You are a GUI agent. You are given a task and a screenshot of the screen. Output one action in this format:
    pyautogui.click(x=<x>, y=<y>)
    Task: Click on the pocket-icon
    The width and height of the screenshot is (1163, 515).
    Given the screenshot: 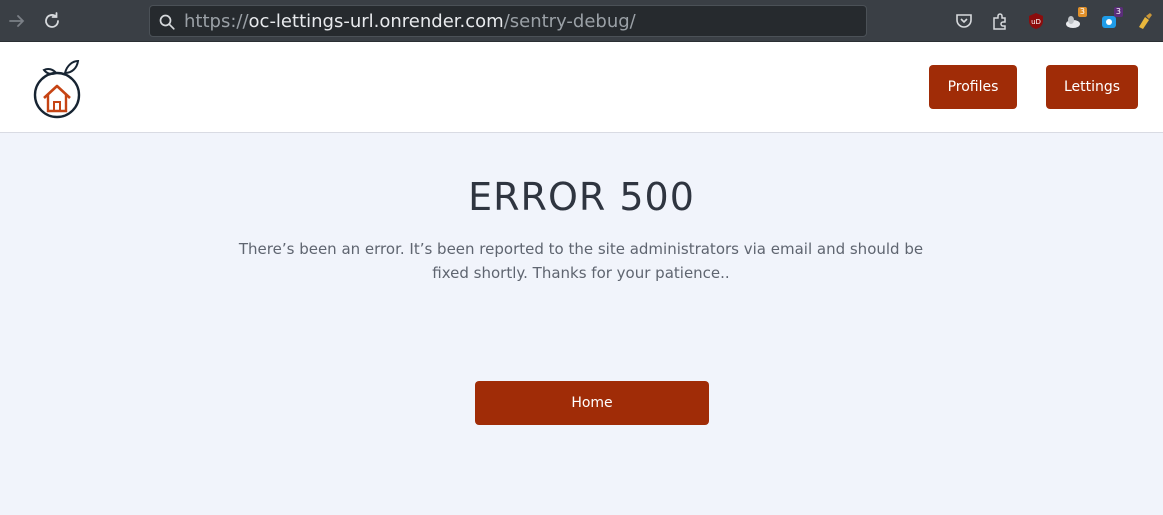 What is the action you would take?
    pyautogui.click(x=964, y=21)
    